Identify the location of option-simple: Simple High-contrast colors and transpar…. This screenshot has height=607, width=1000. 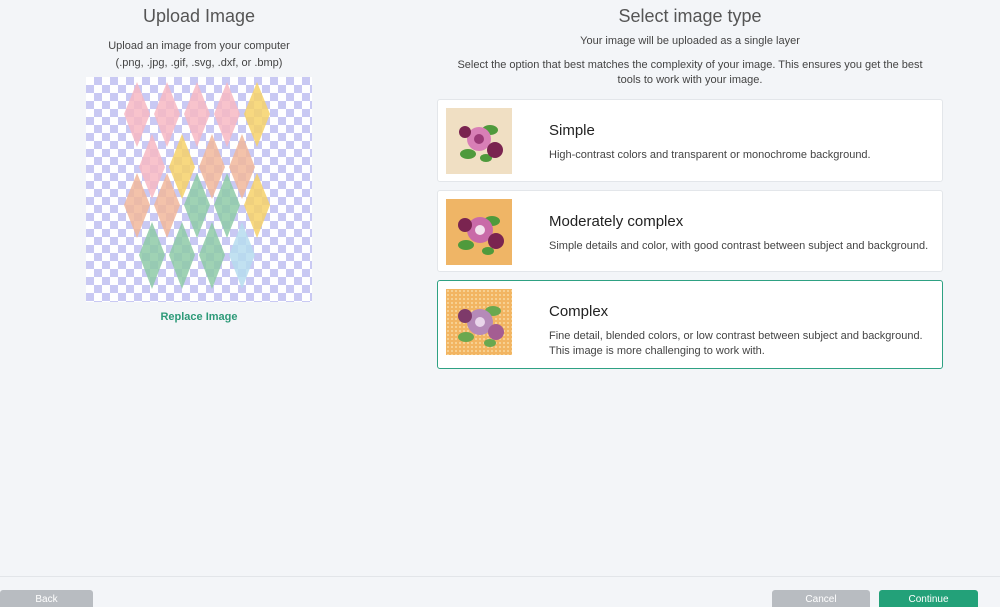
(690, 140).